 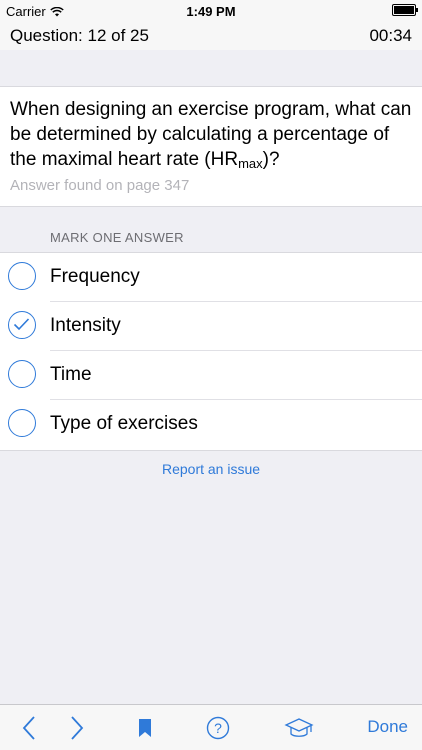 I want to click on back-button, so click(x=29, y=727).